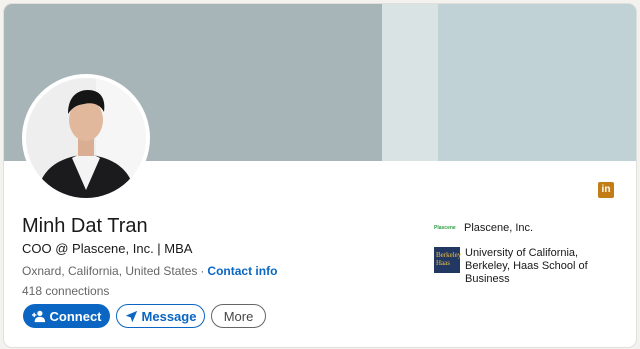 This screenshot has width=640, height=349. Describe the element at coordinates (75, 316) in the screenshot. I see `connect-button-label: Connect` at that location.